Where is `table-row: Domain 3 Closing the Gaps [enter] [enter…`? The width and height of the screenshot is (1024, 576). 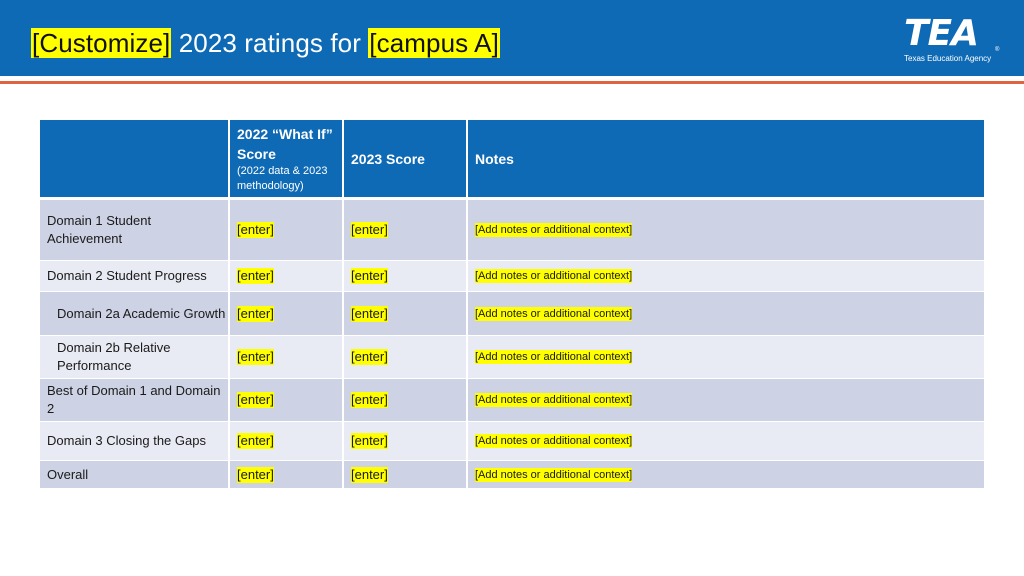 table-row: Domain 3 Closing the Gaps [enter] [enter… is located at coordinates (512, 441).